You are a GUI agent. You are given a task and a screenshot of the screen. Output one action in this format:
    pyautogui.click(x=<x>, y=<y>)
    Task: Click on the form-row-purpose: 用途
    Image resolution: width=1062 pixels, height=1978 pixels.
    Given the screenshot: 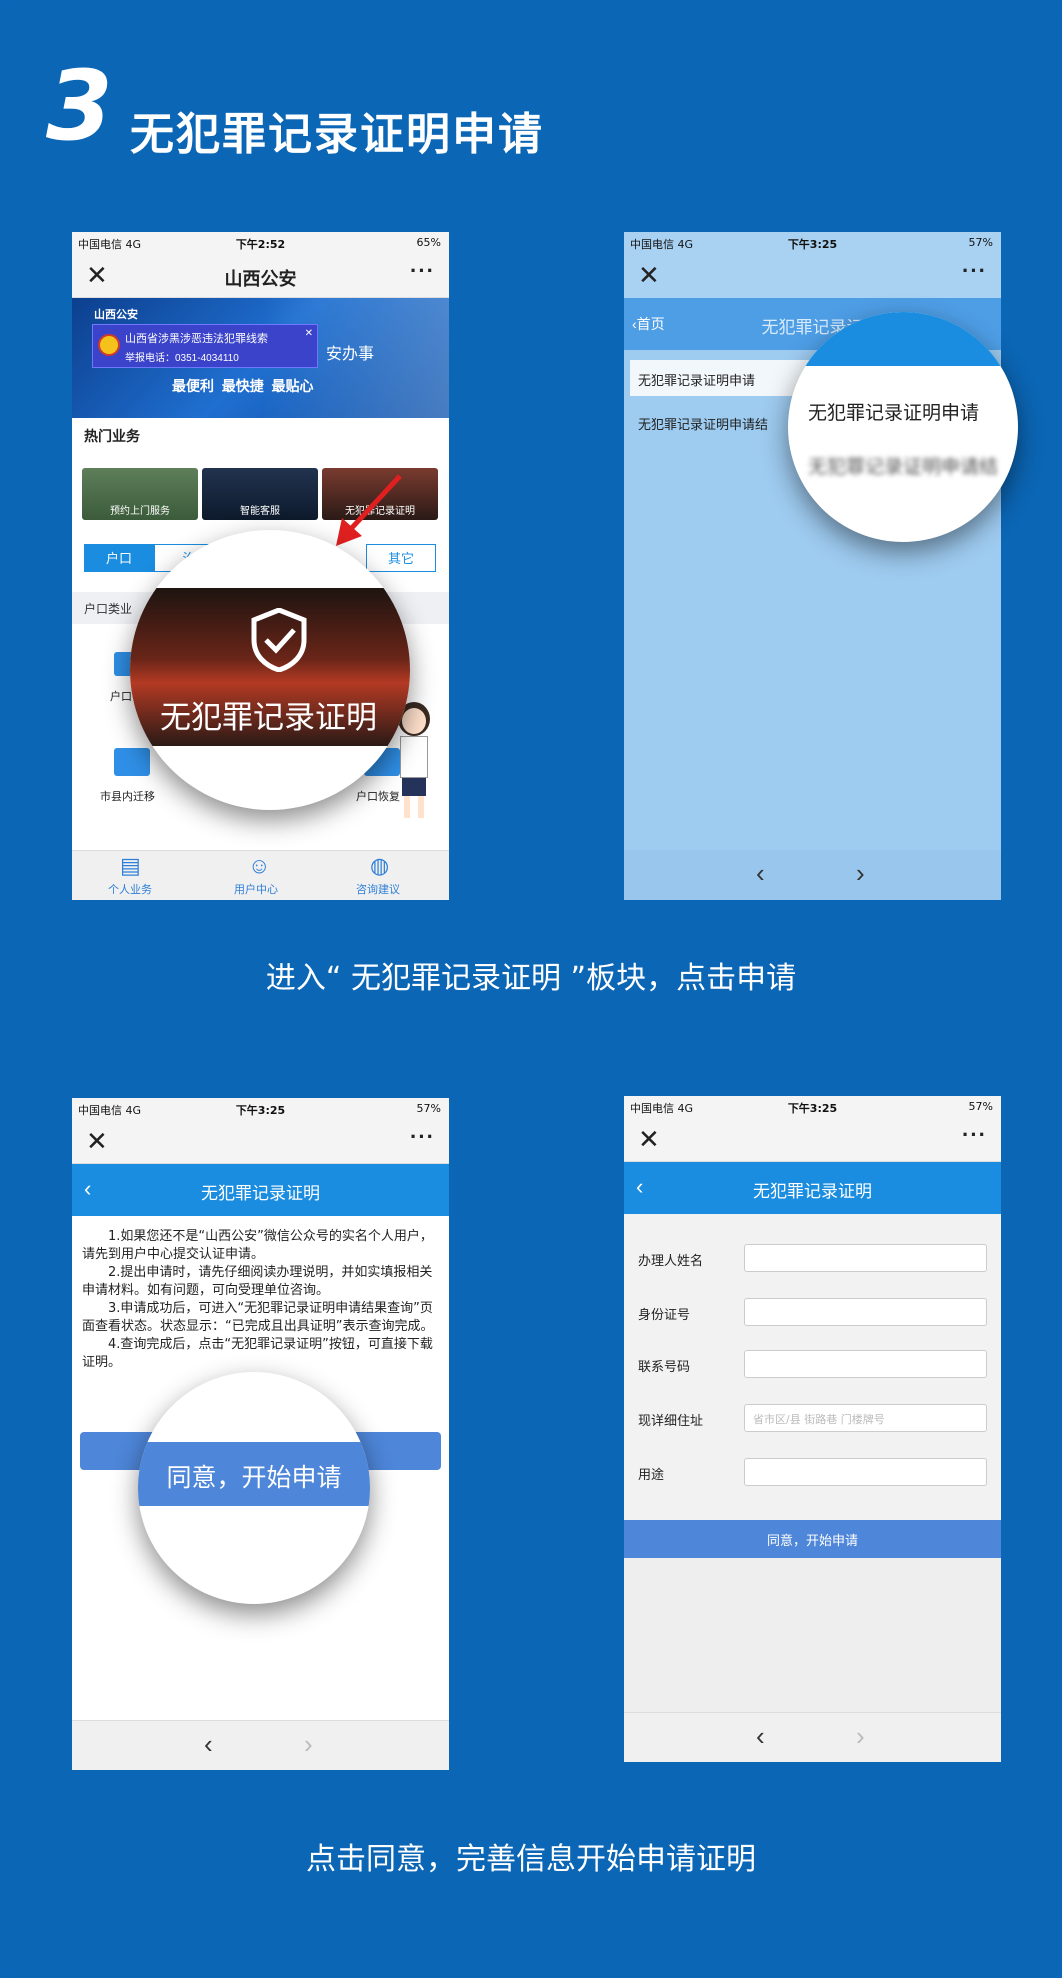 What is the action you would take?
    pyautogui.click(x=812, y=1473)
    